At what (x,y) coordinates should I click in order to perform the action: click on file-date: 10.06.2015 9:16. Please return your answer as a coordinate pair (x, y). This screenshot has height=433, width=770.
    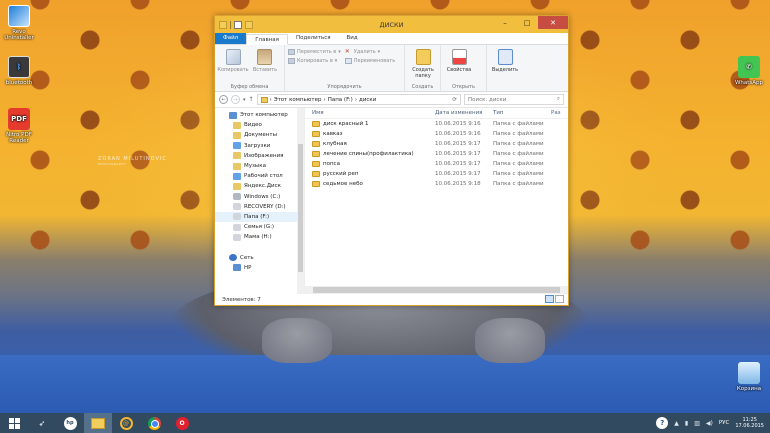
    Looking at the image, I should click on (458, 124).